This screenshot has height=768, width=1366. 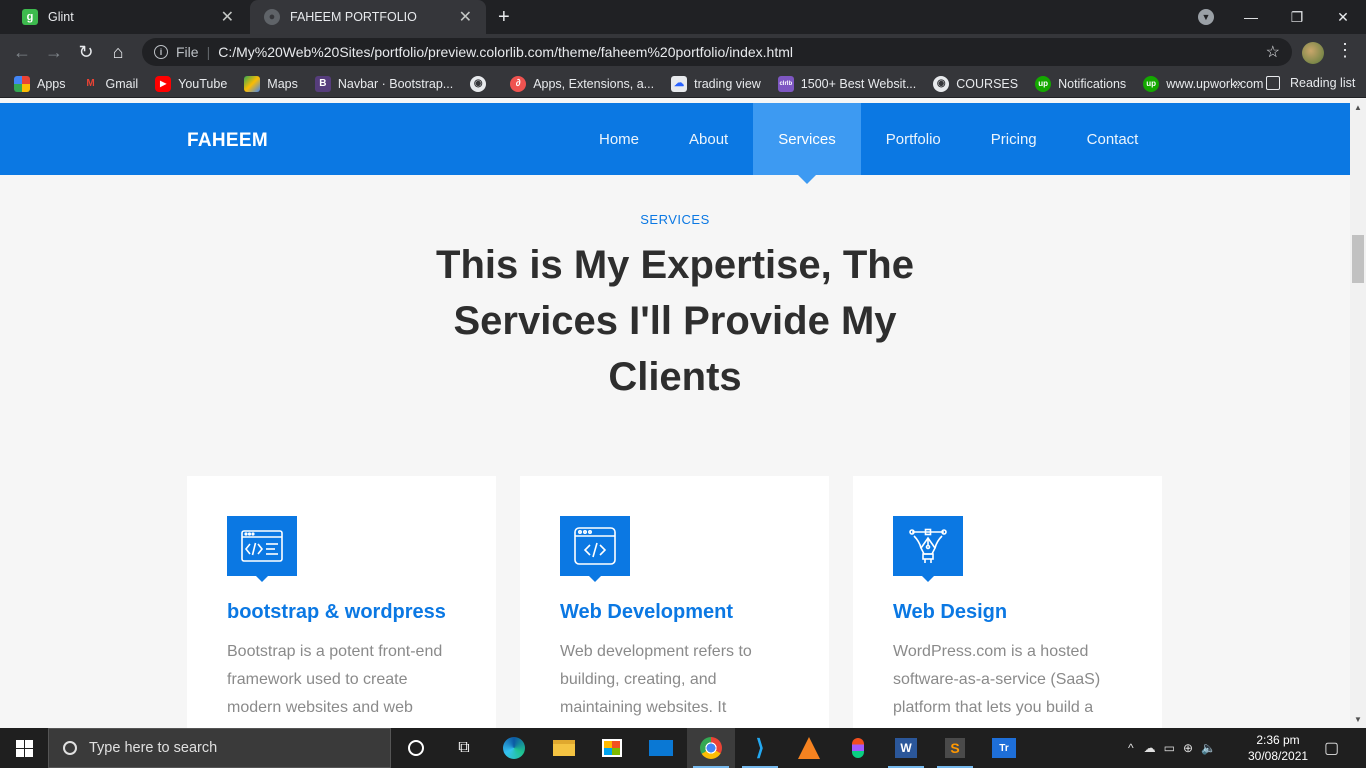 I want to click on nav-link-portfolio: Portfolio, so click(x=913, y=139).